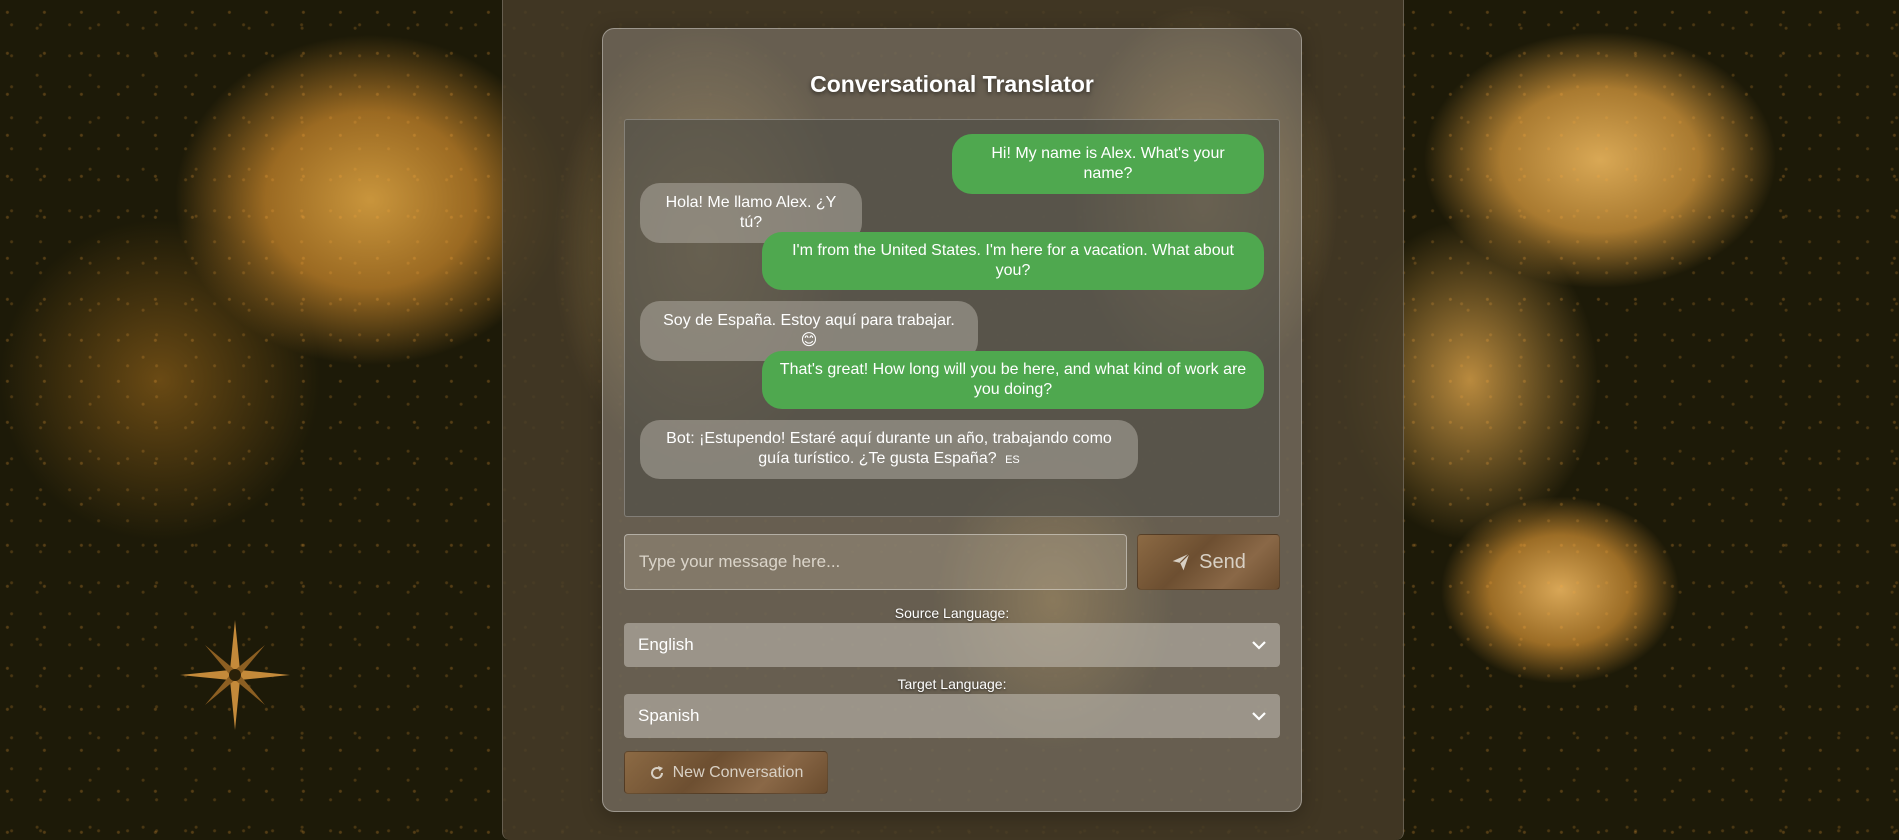  I want to click on paper-plane-icon, so click(1181, 562).